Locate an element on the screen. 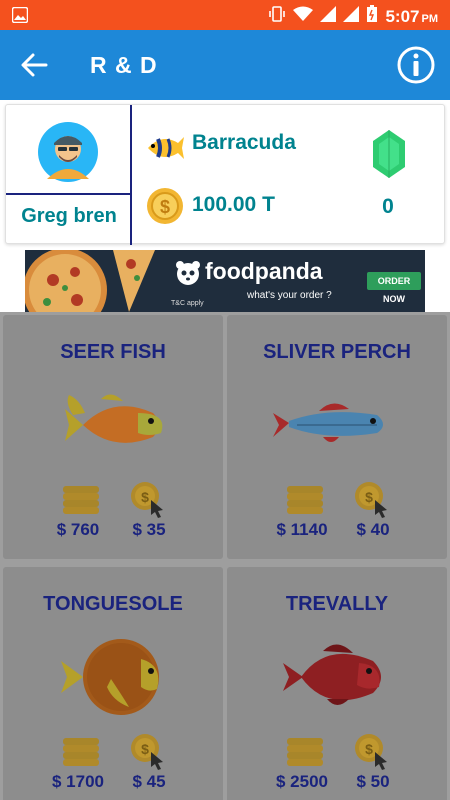 This screenshot has width=450, height=800. battery-icon is located at coordinates (372, 16).